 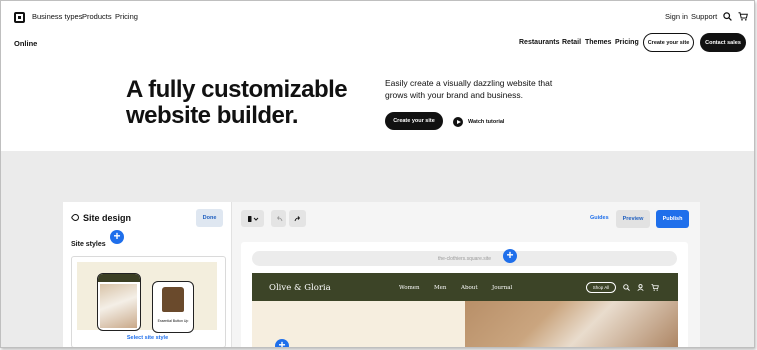 I want to click on site-url-bar: the-clothiers.square.site, so click(x=464, y=258).